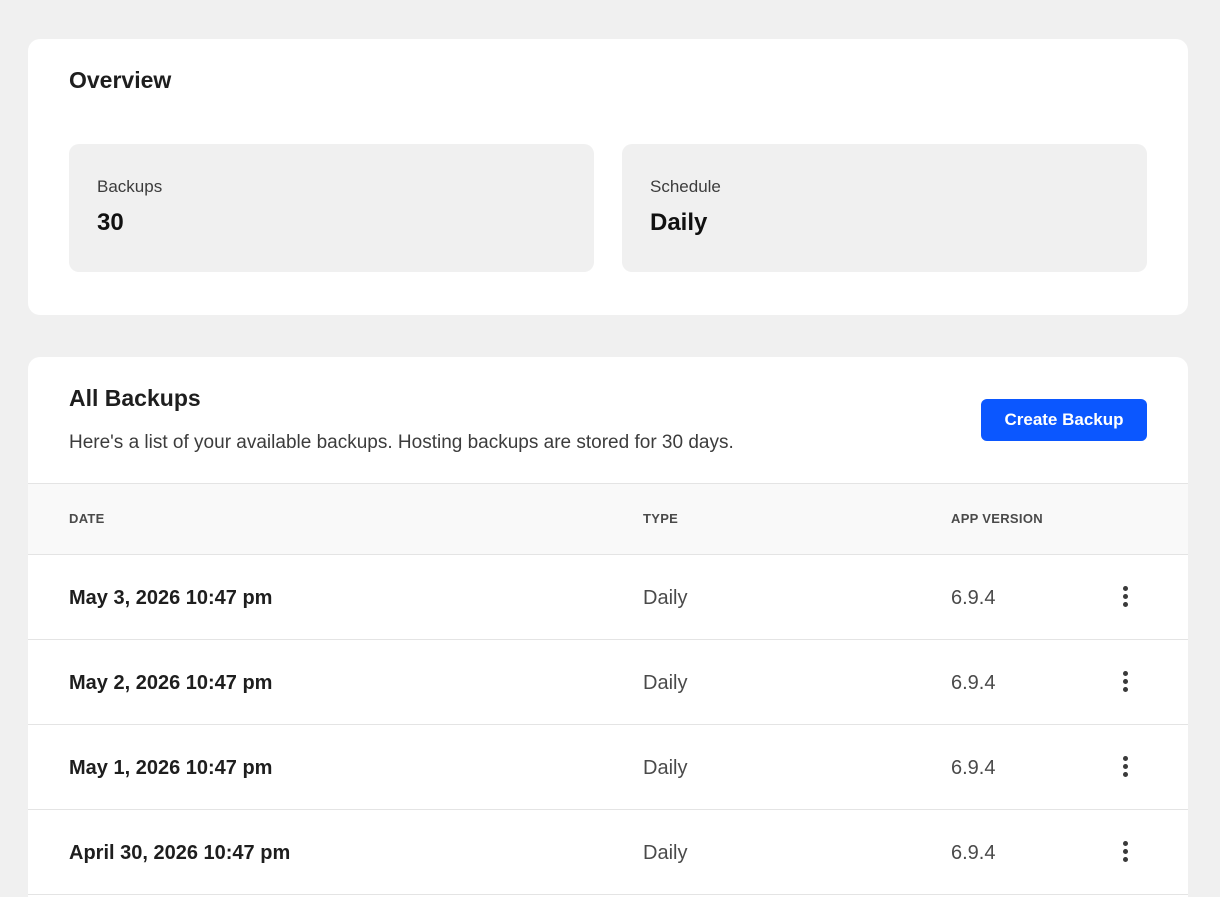 Image resolution: width=1220 pixels, height=897 pixels. What do you see at coordinates (331, 208) in the screenshot?
I see `backups-count-stat: Backups 30` at bounding box center [331, 208].